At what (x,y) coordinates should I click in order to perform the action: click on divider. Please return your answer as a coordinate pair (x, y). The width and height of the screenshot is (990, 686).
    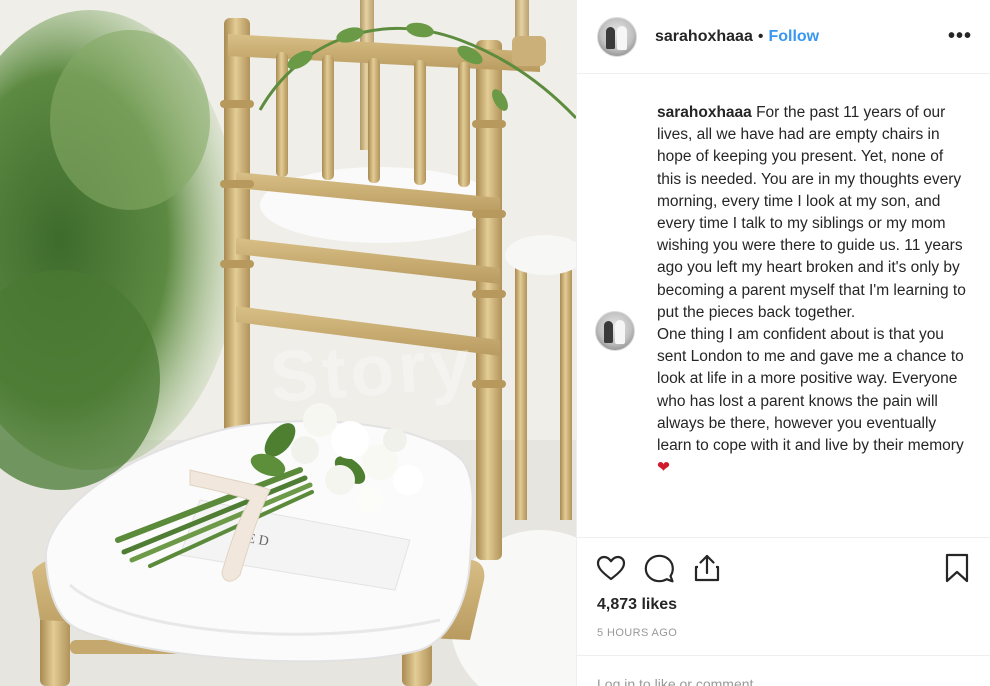
    Looking at the image, I should click on (783, 537).